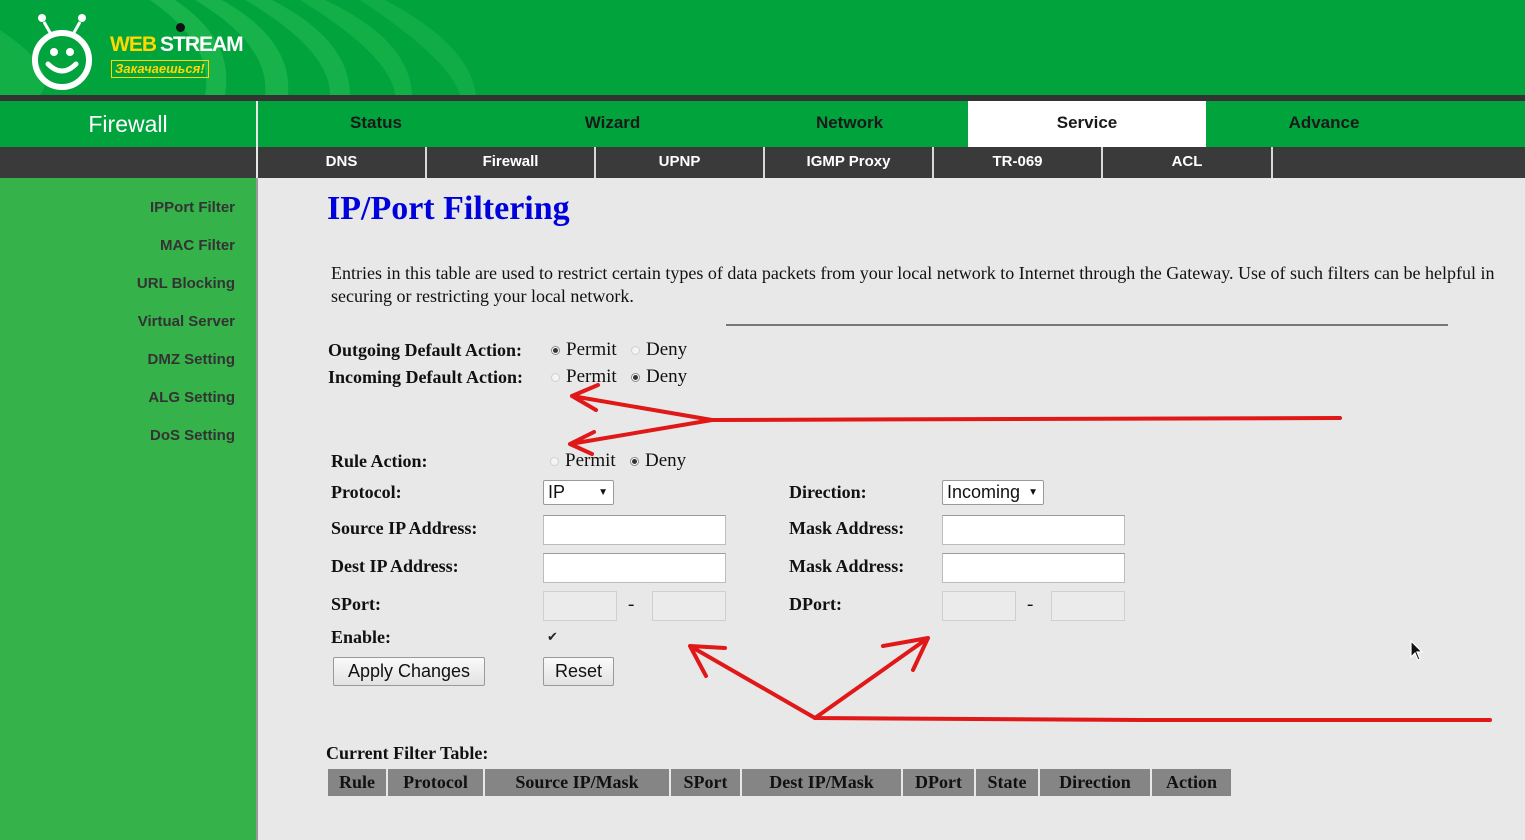  Describe the element at coordinates (956, 402) in the screenshot. I see `annotation-arrow-upper` at that location.